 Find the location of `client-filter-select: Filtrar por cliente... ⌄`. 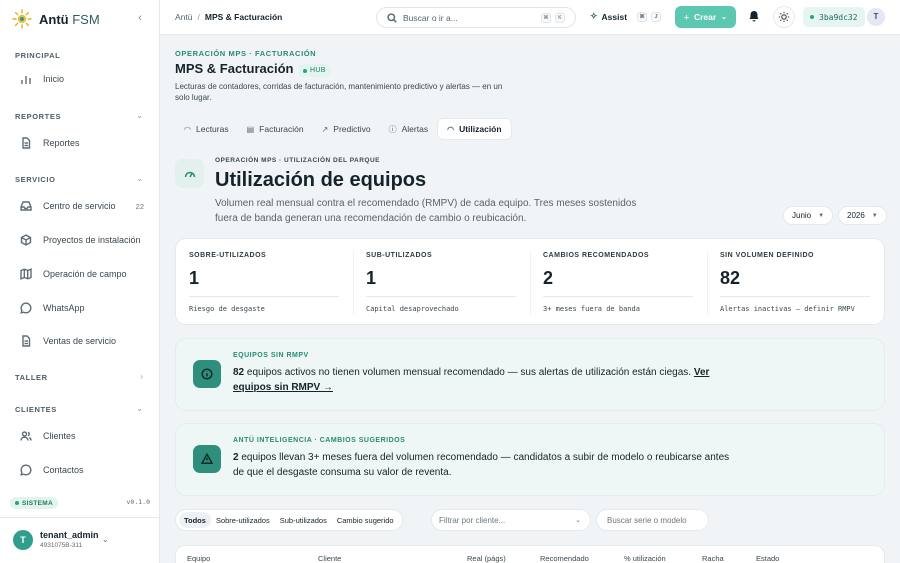

client-filter-select: Filtrar por cliente... ⌄ is located at coordinates (511, 520).